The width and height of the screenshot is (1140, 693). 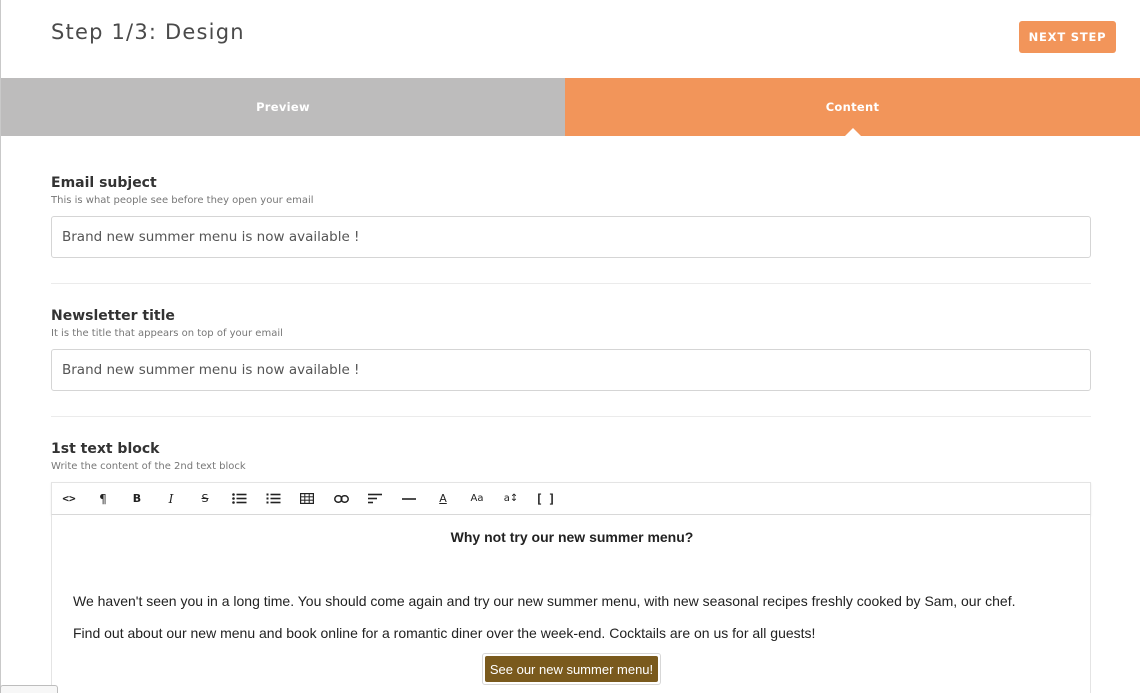 What do you see at coordinates (545, 498) in the screenshot?
I see `fullscreen-icon: [ ]` at bounding box center [545, 498].